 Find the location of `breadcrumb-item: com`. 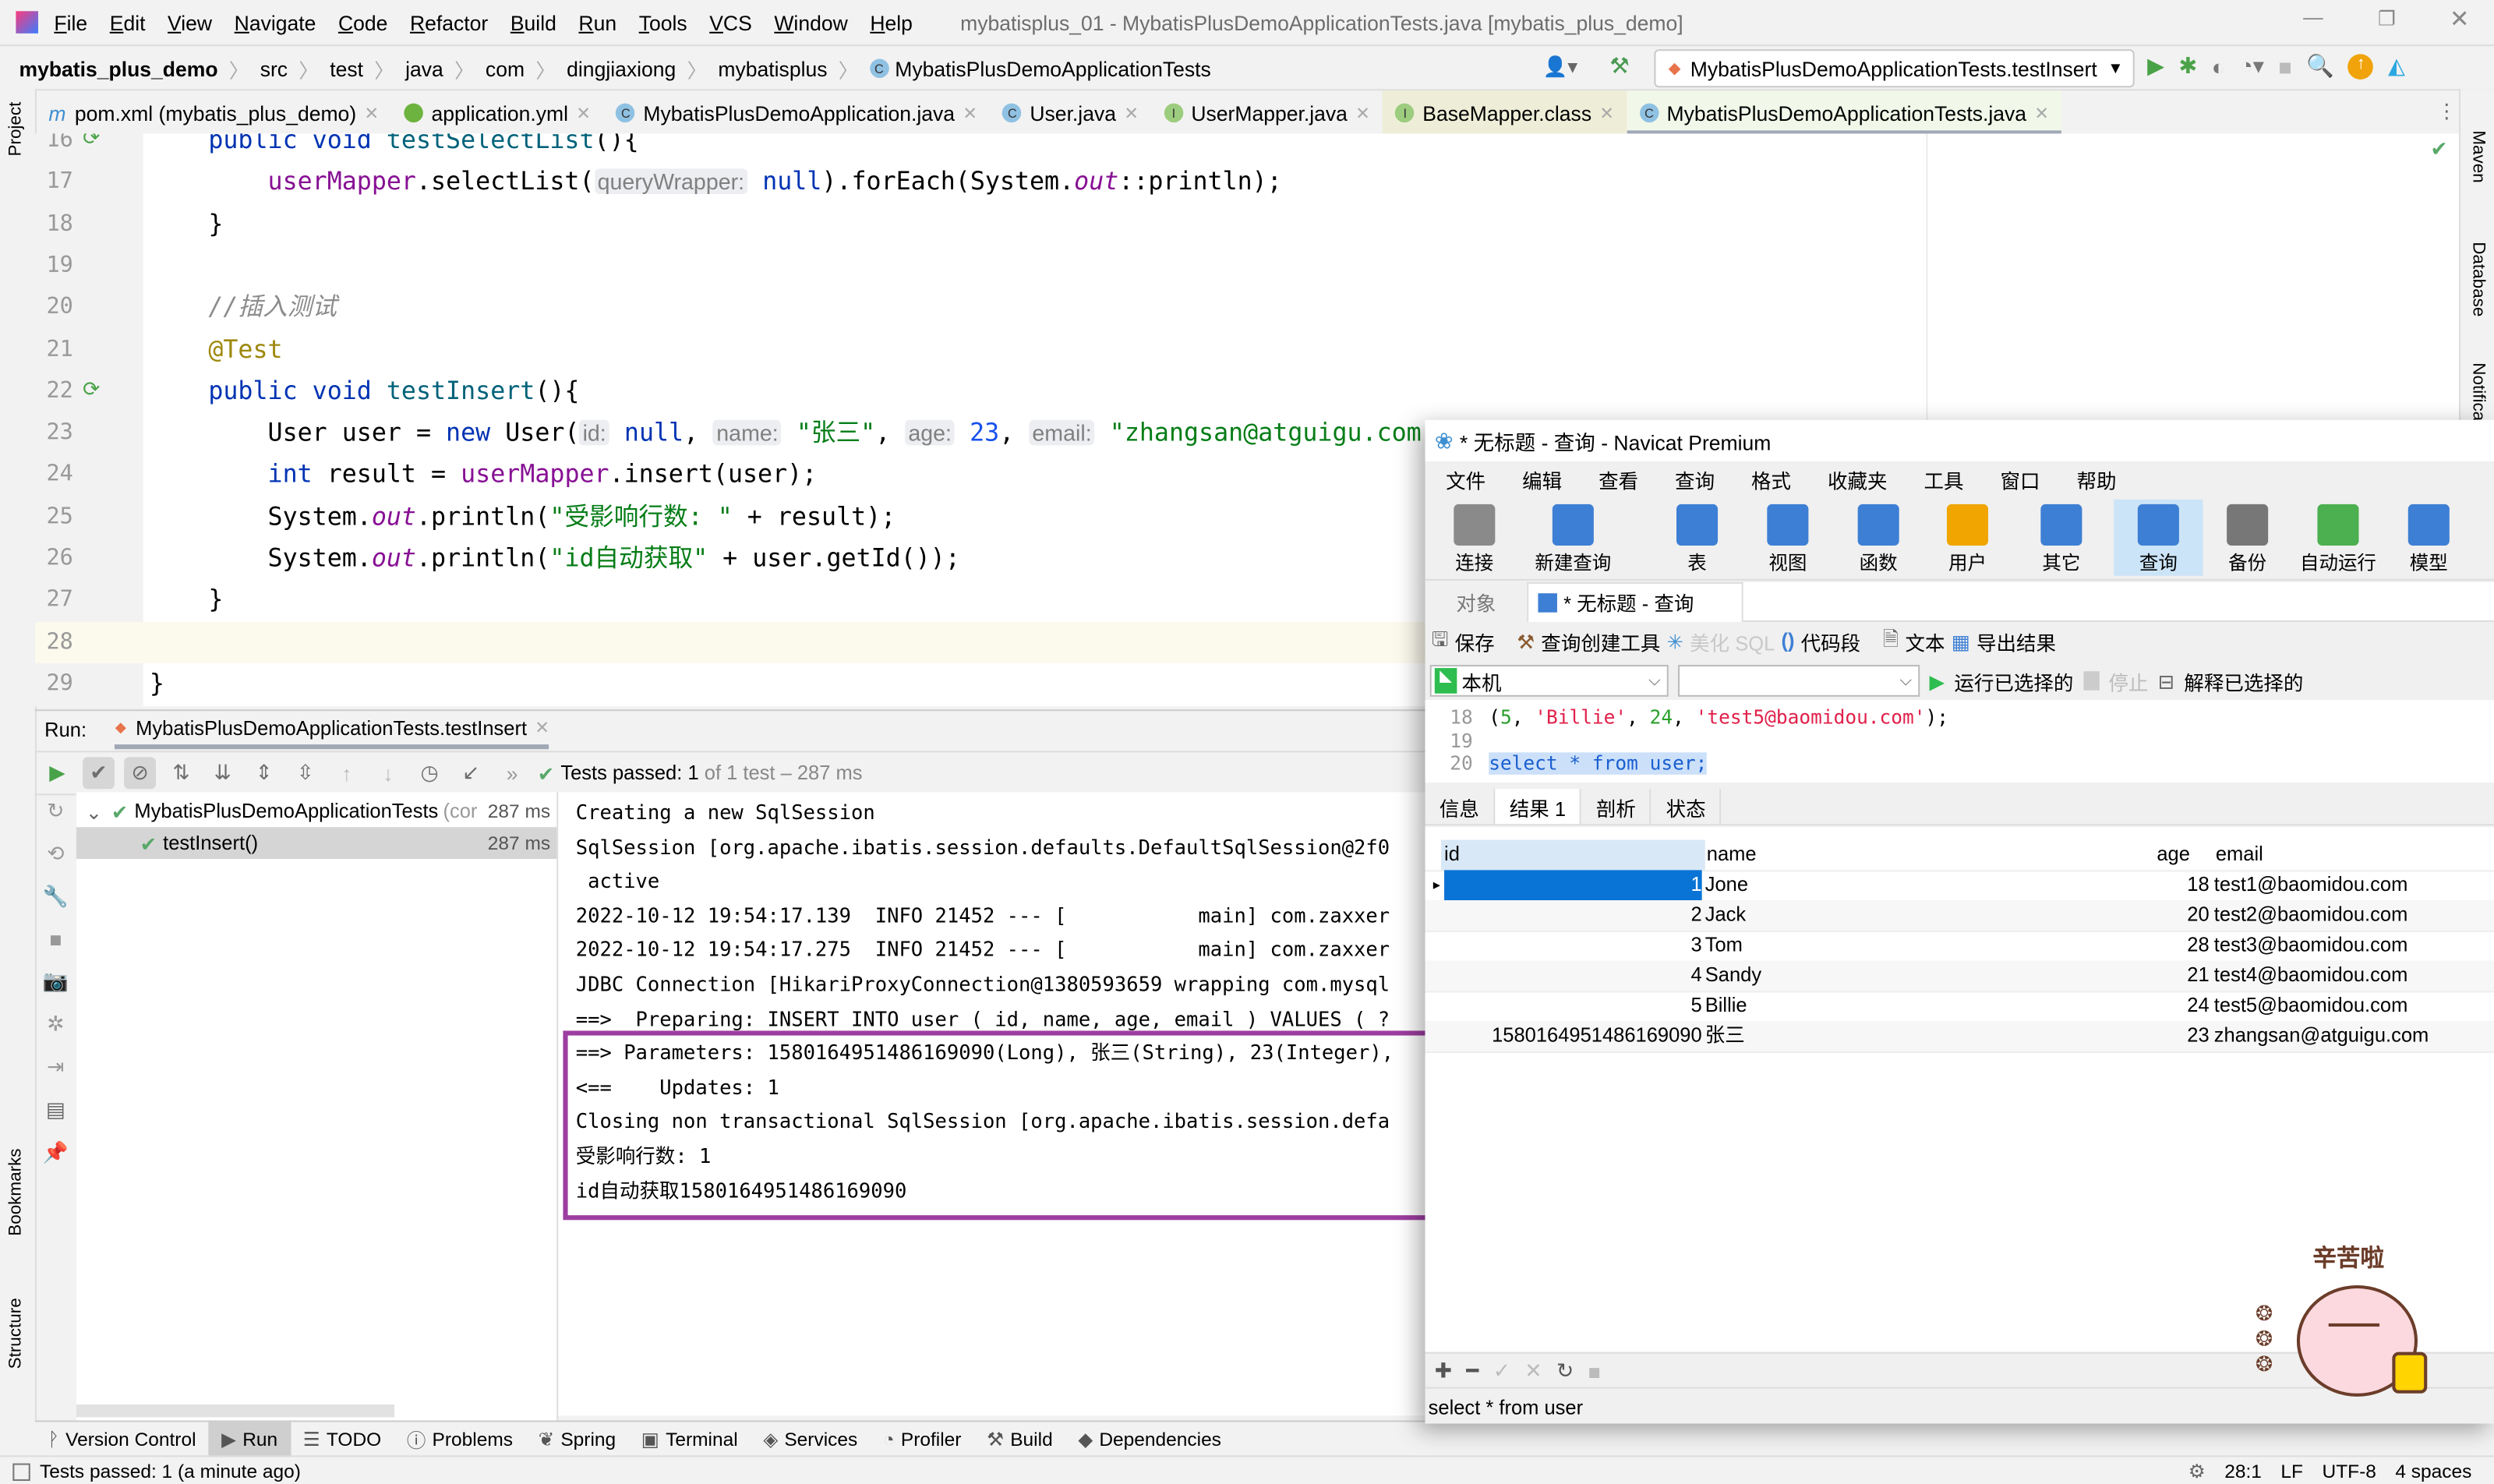

breadcrumb-item: com is located at coordinates (505, 68).